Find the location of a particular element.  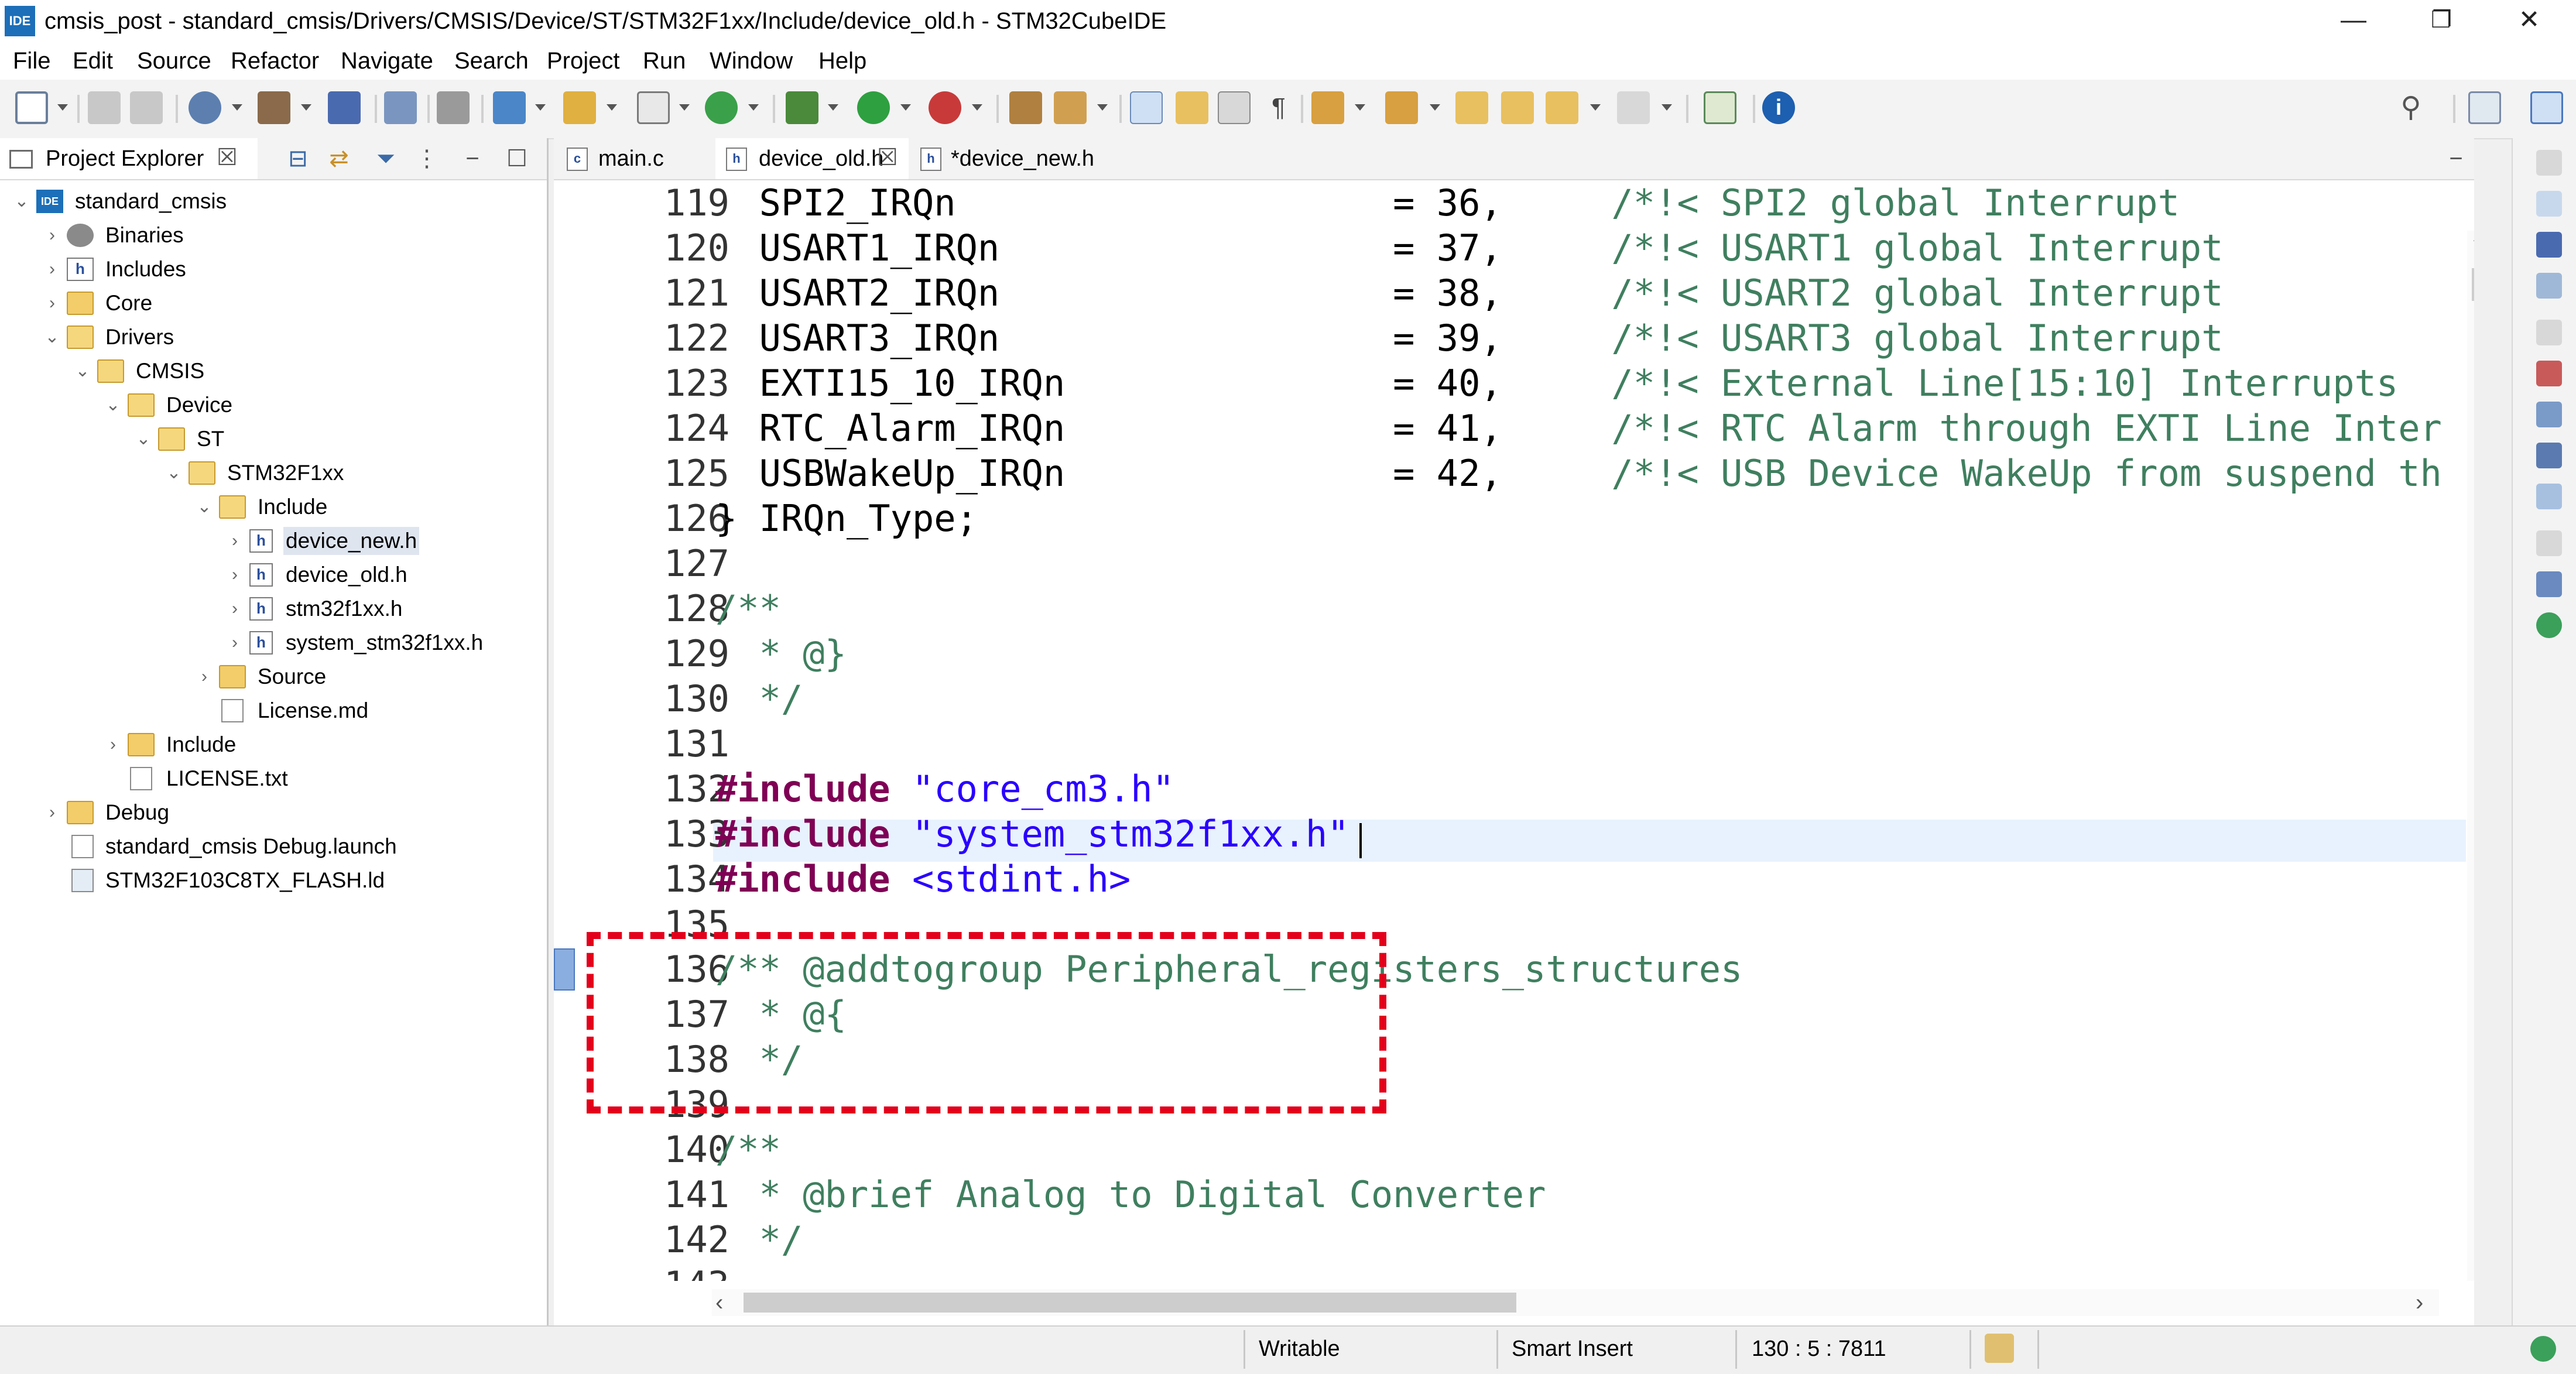

toggle-mark-occurrences-icon is located at coordinates (1146, 107).